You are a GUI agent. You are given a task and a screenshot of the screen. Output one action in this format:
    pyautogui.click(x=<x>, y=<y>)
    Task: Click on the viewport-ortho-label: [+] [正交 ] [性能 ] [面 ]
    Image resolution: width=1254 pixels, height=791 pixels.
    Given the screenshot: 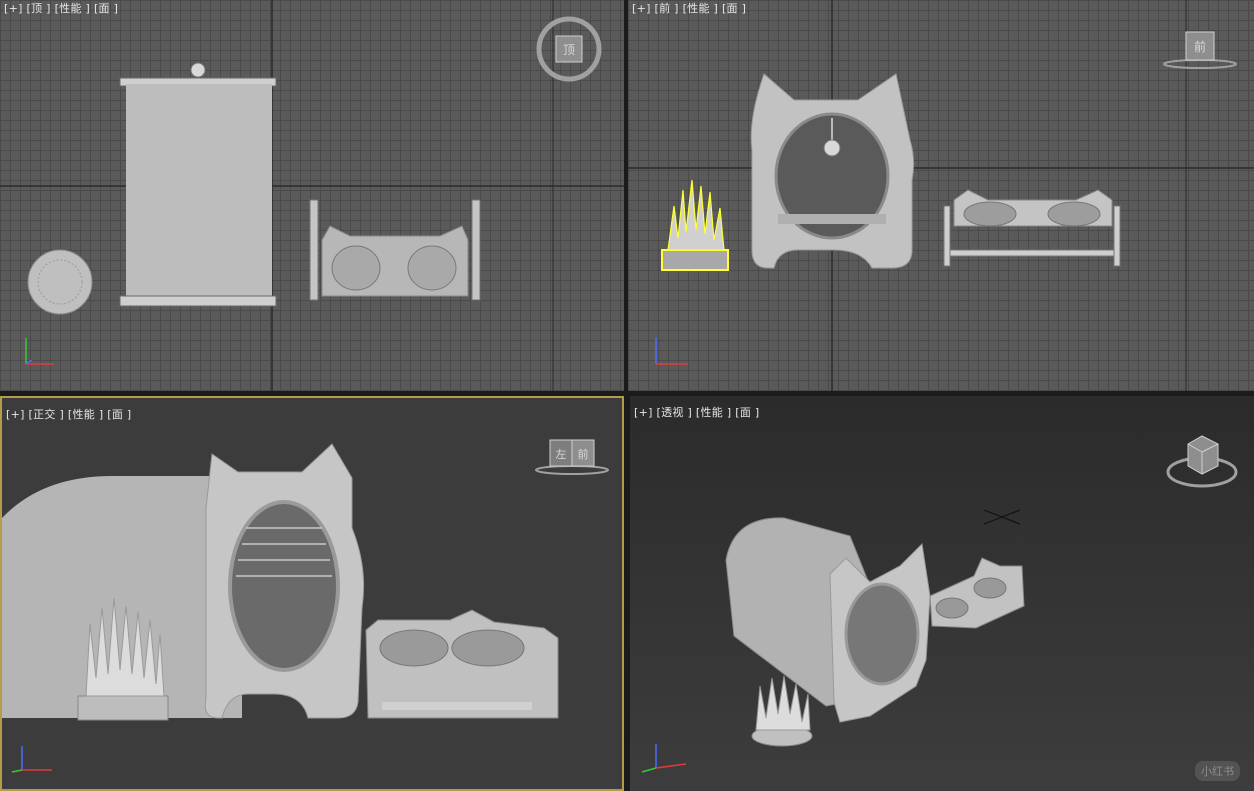 What is the action you would take?
    pyautogui.click(x=69, y=414)
    